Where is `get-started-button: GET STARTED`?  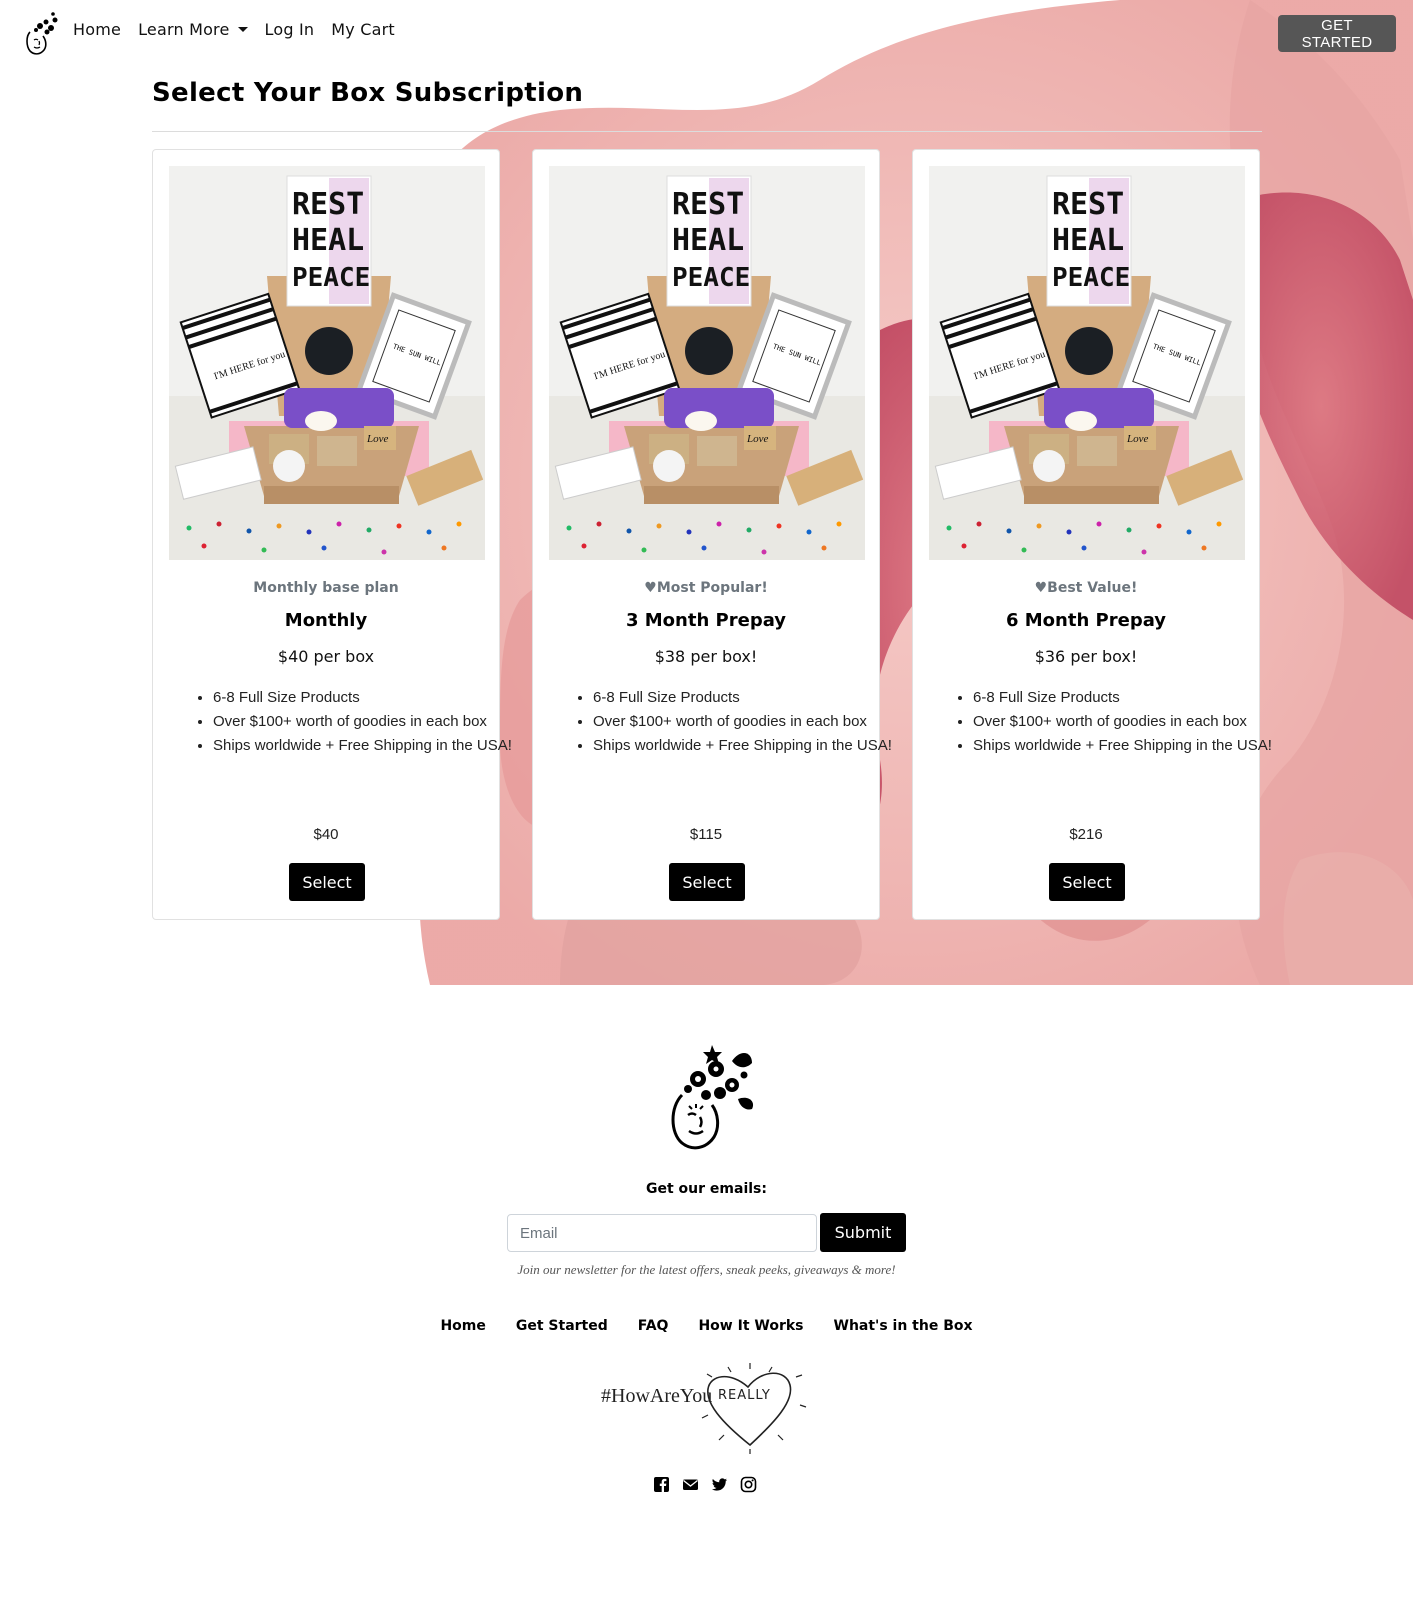
get-started-button: GET STARTED is located at coordinates (1337, 33).